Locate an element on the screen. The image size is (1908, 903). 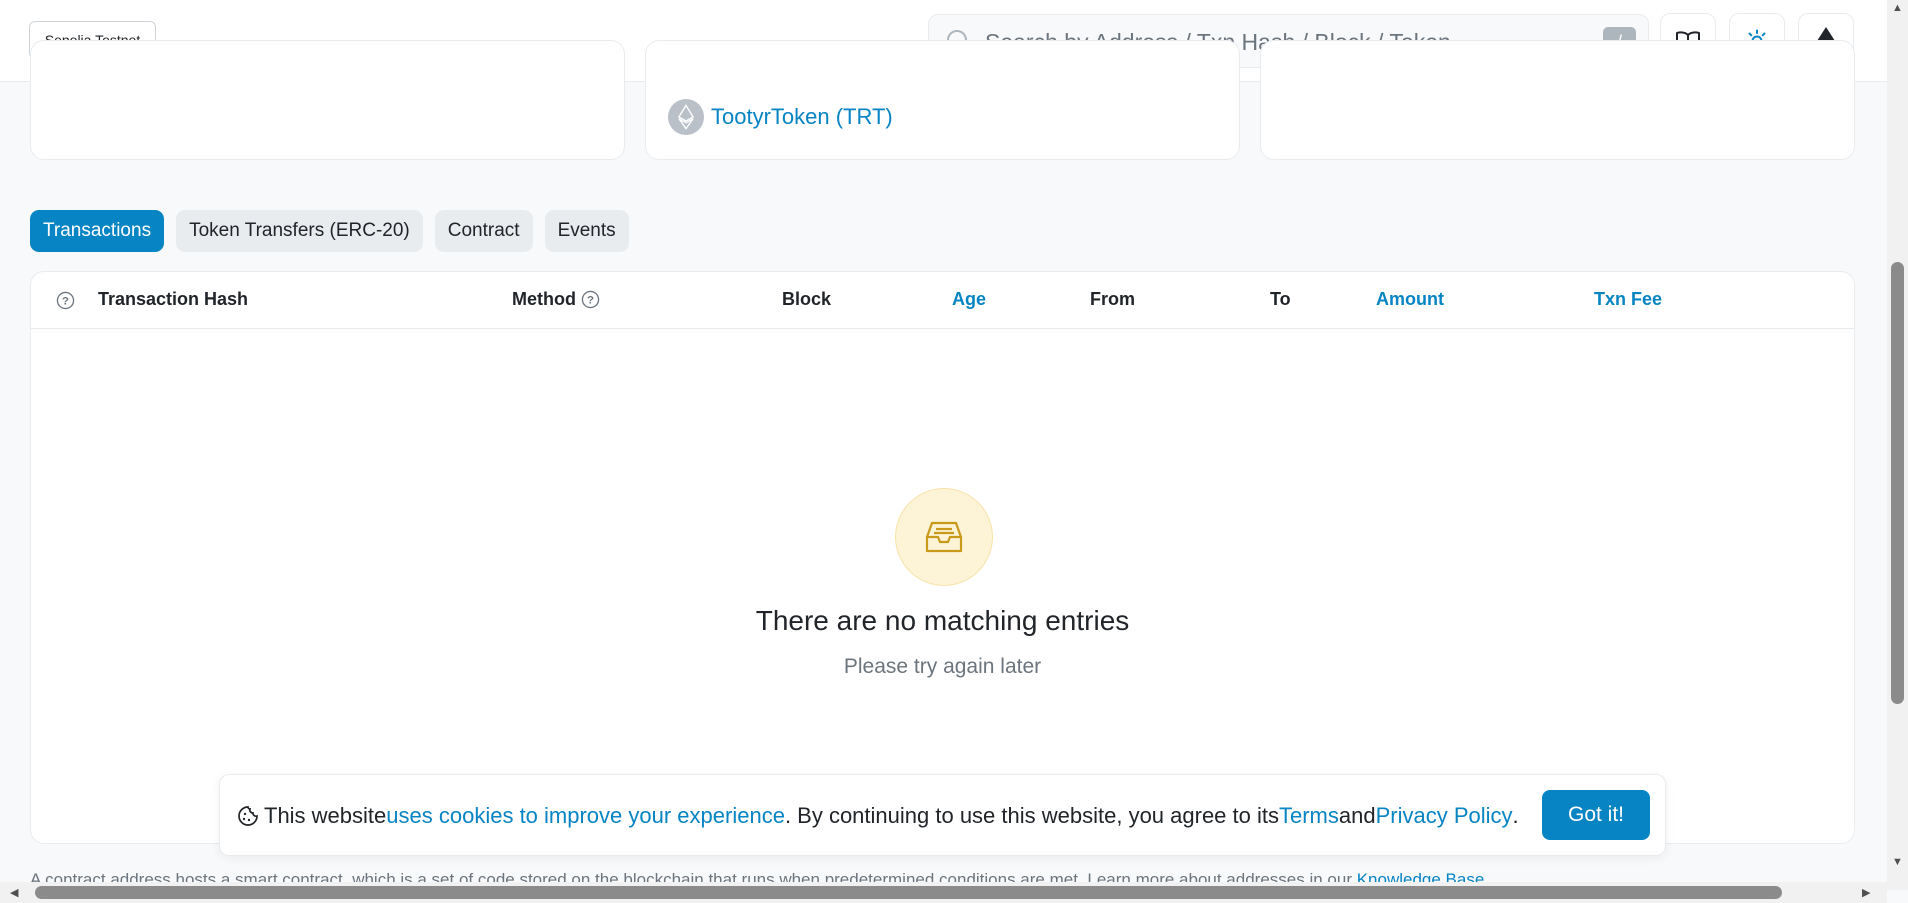
privacy-policy-link: Privacy Policy is located at coordinates (1444, 816).